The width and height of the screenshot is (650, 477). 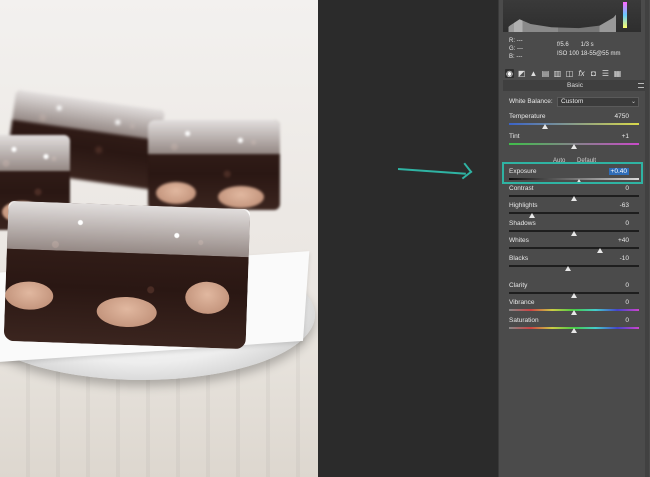 What do you see at coordinates (575, 73) in the screenshot?
I see `panel-tabs: ◉ ◩ ▲ ▤ ▥ ◫ fx ◘ ☰ ▦` at bounding box center [575, 73].